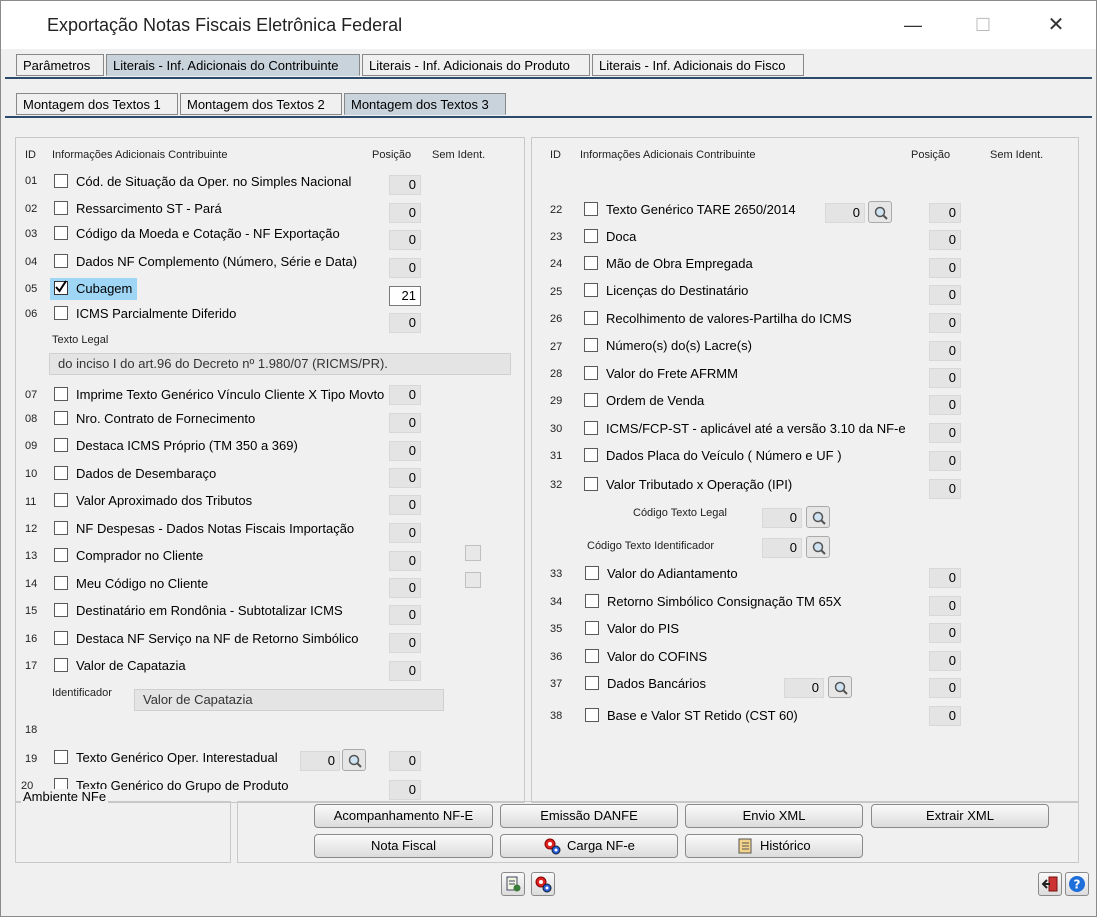  I want to click on exit-button, so click(1050, 884).